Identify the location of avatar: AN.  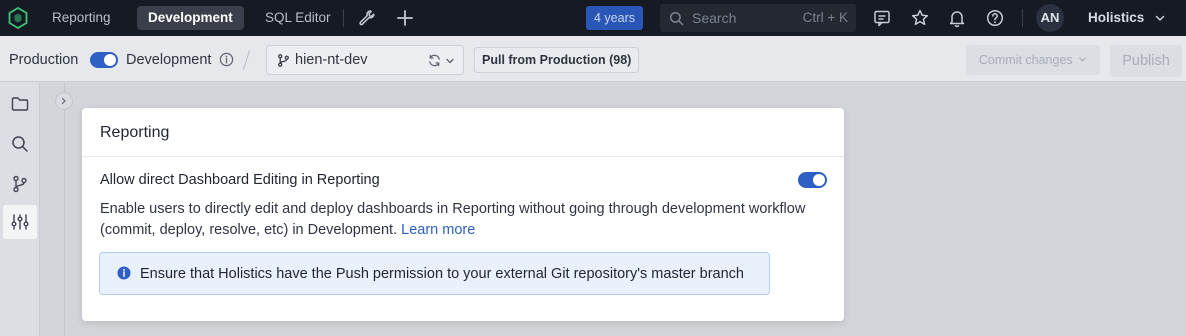
(1050, 18).